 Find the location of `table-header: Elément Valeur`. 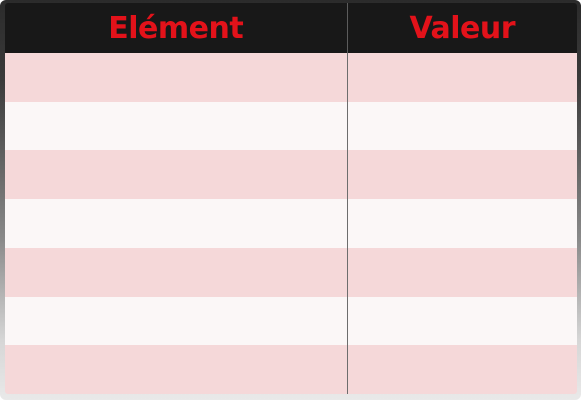

table-header: Elément Valeur is located at coordinates (291, 28).